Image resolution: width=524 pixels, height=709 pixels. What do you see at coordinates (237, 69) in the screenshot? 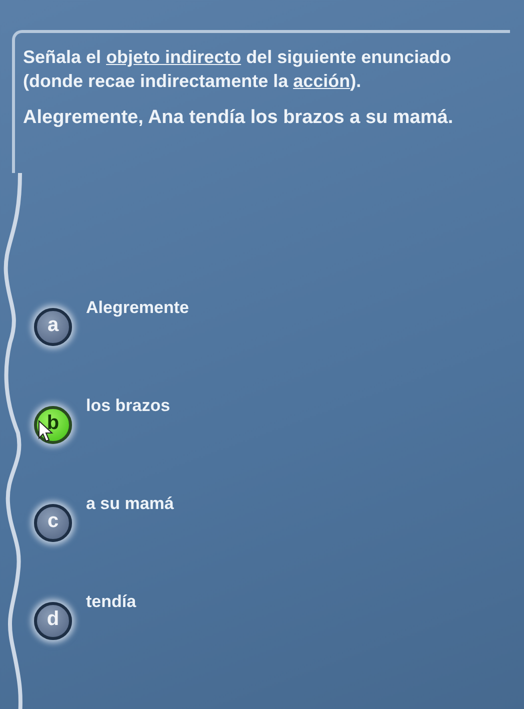
I see `instruction-text: Señala el objeto indirecto del siguiente enunciado (donde recae indirectamente la acción).` at bounding box center [237, 69].